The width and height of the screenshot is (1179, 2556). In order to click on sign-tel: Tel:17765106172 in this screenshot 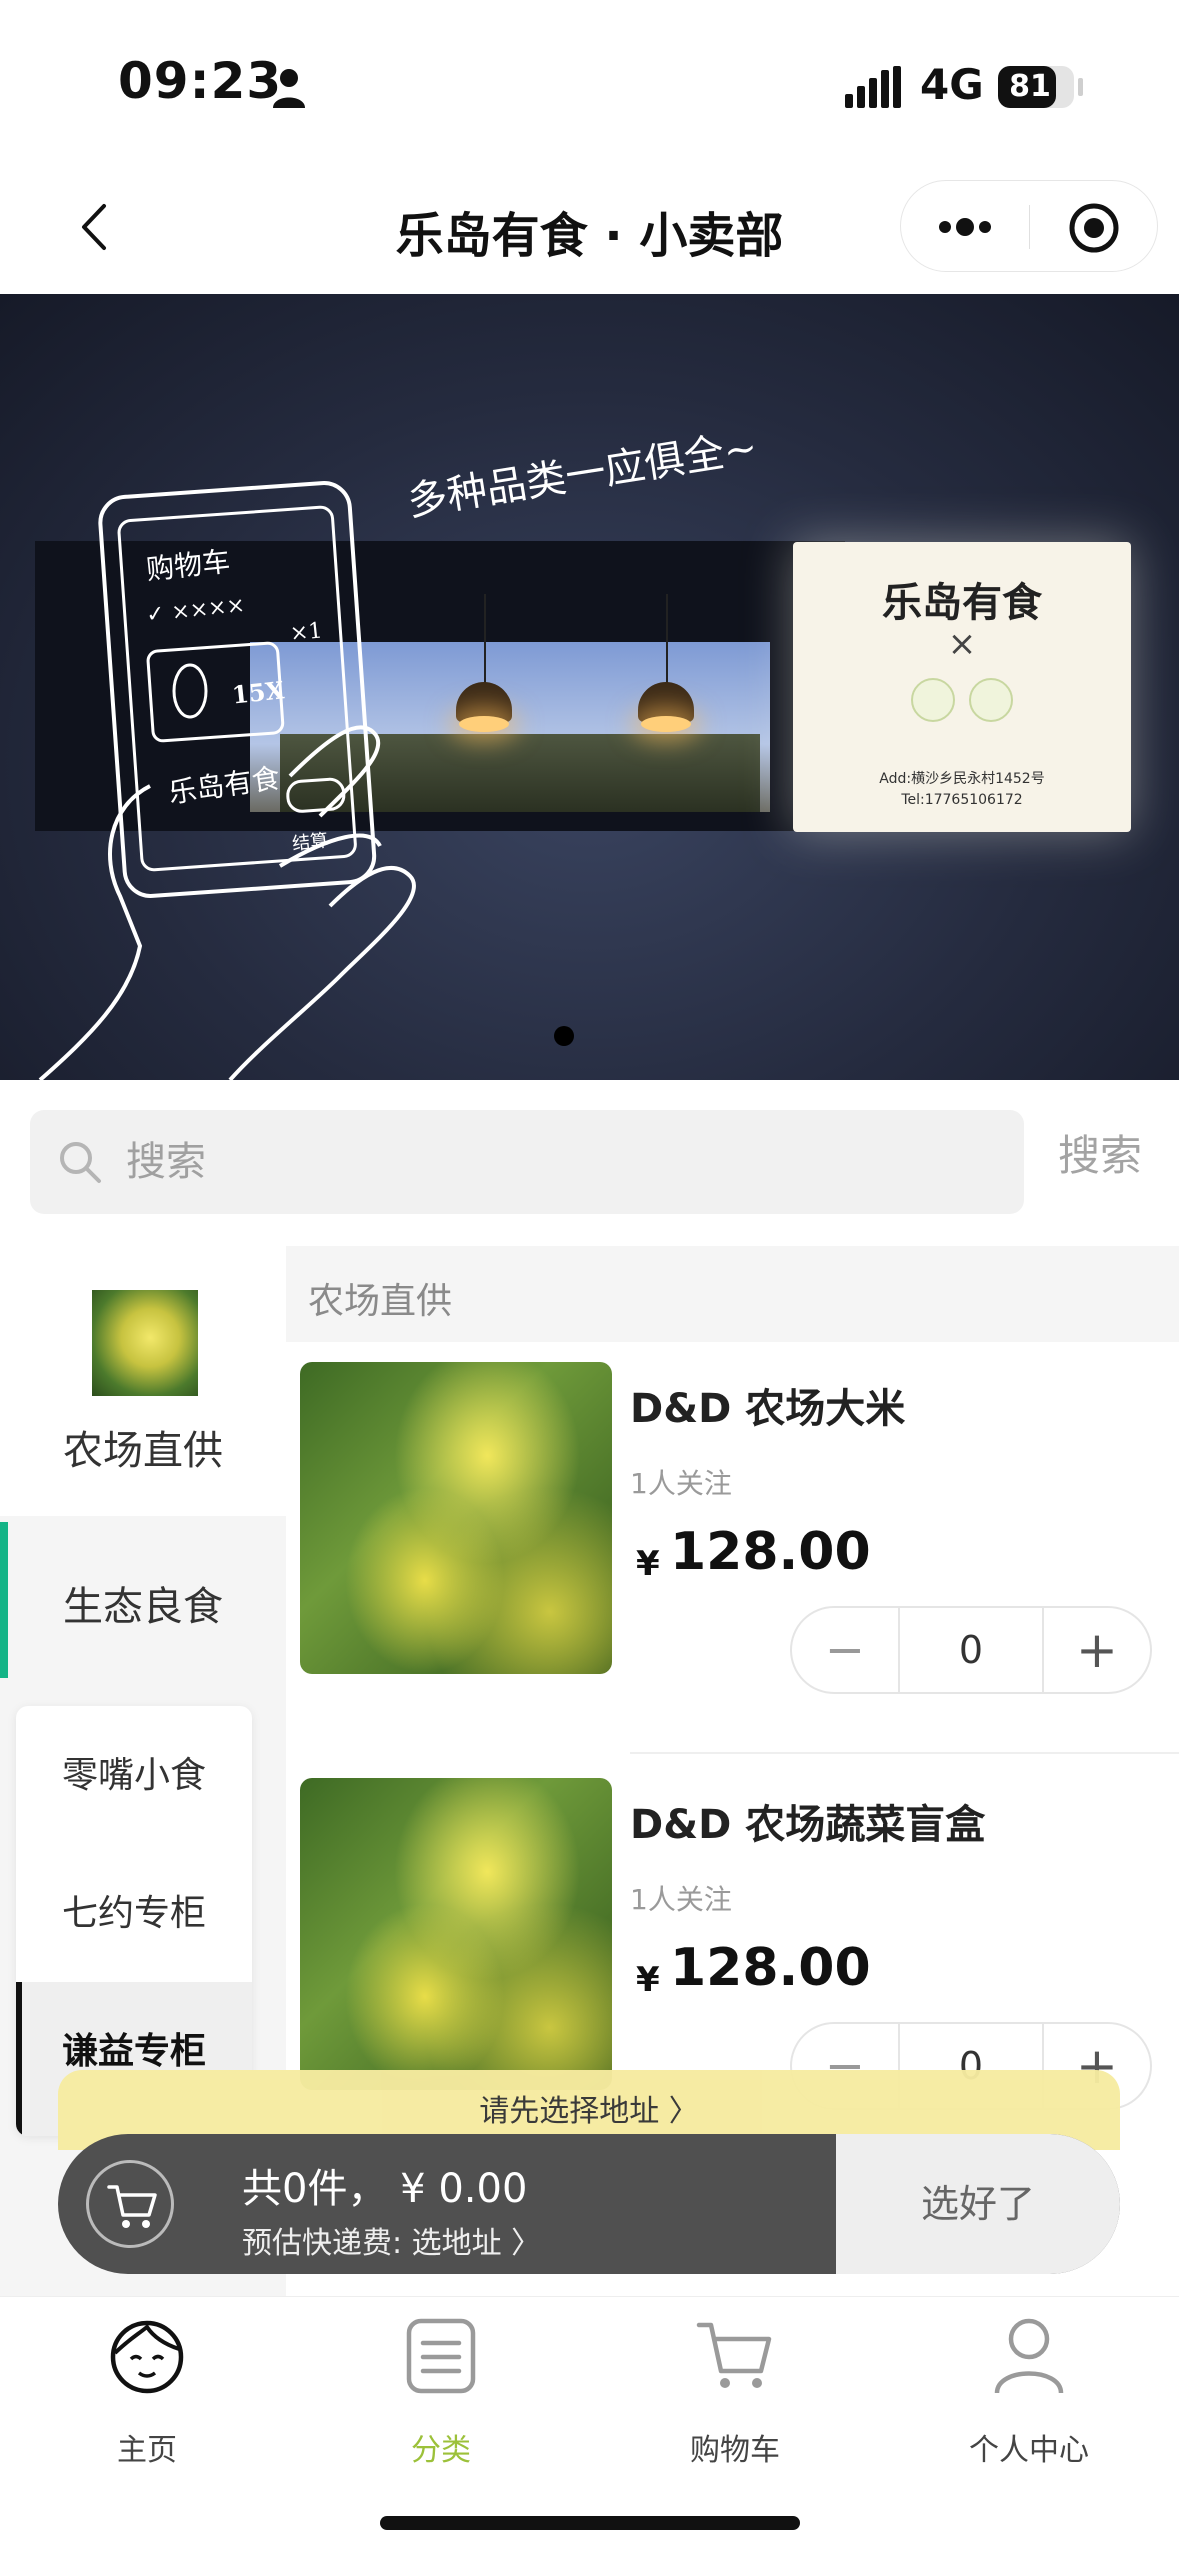, I will do `click(962, 800)`.